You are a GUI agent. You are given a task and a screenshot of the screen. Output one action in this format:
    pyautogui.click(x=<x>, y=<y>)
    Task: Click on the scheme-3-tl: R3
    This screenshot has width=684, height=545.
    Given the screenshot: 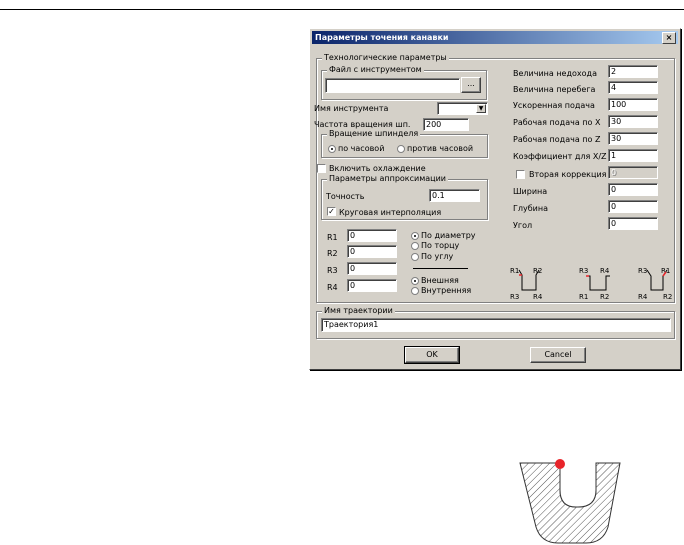 What is the action you would take?
    pyautogui.click(x=642, y=271)
    